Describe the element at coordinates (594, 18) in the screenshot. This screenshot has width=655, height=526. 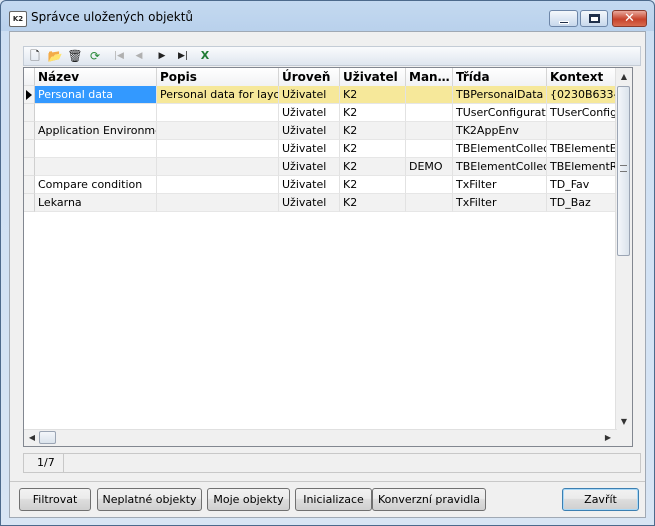
I see `maximize-button` at that location.